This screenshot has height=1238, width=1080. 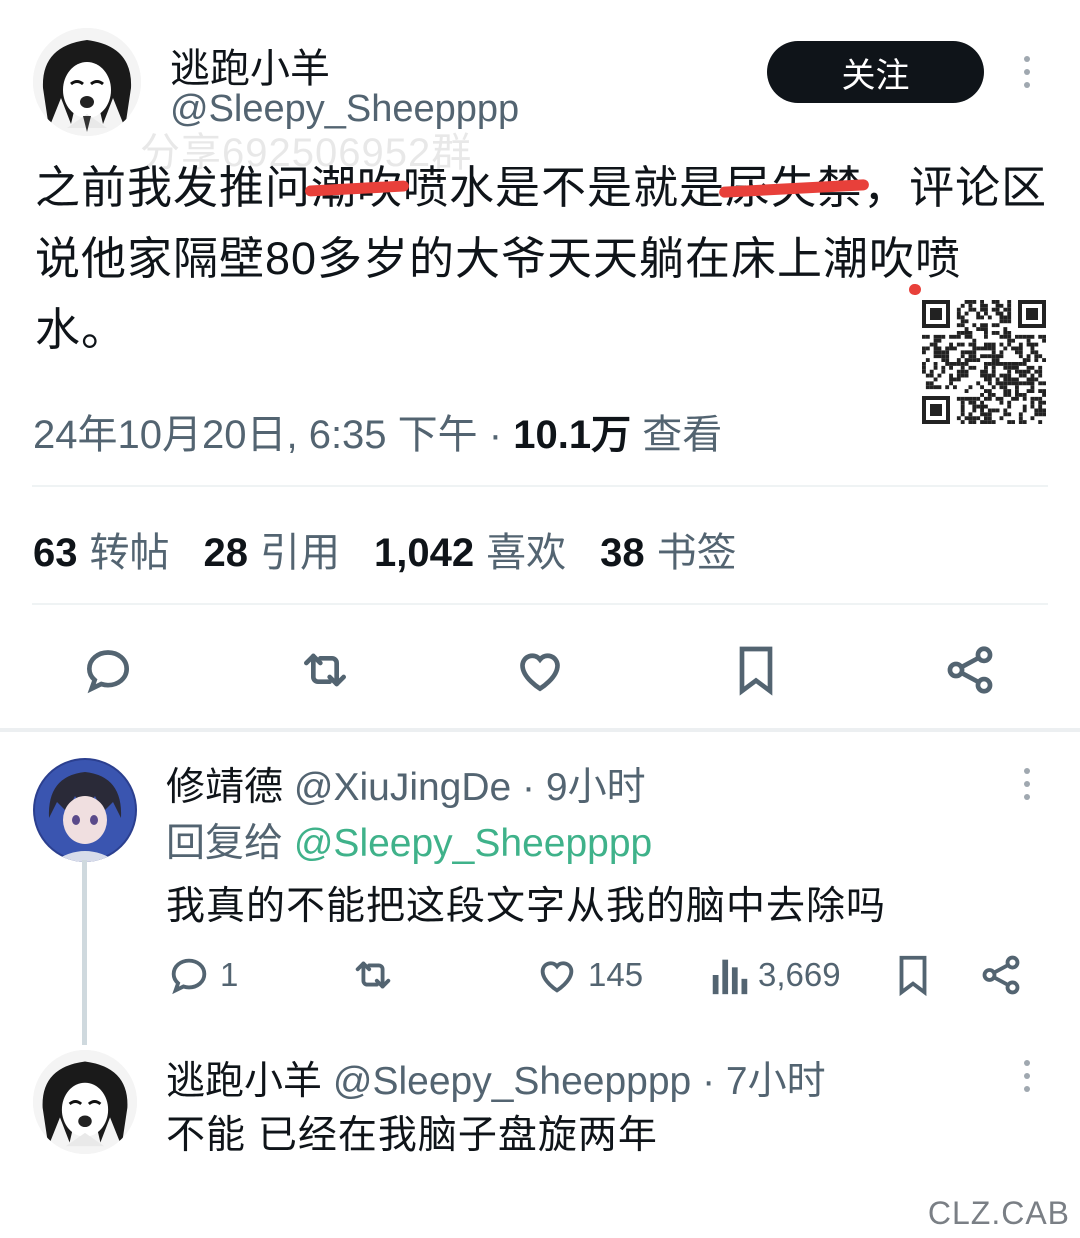 What do you see at coordinates (616, 974) in the screenshot?
I see `reply1-like-count: 145` at bounding box center [616, 974].